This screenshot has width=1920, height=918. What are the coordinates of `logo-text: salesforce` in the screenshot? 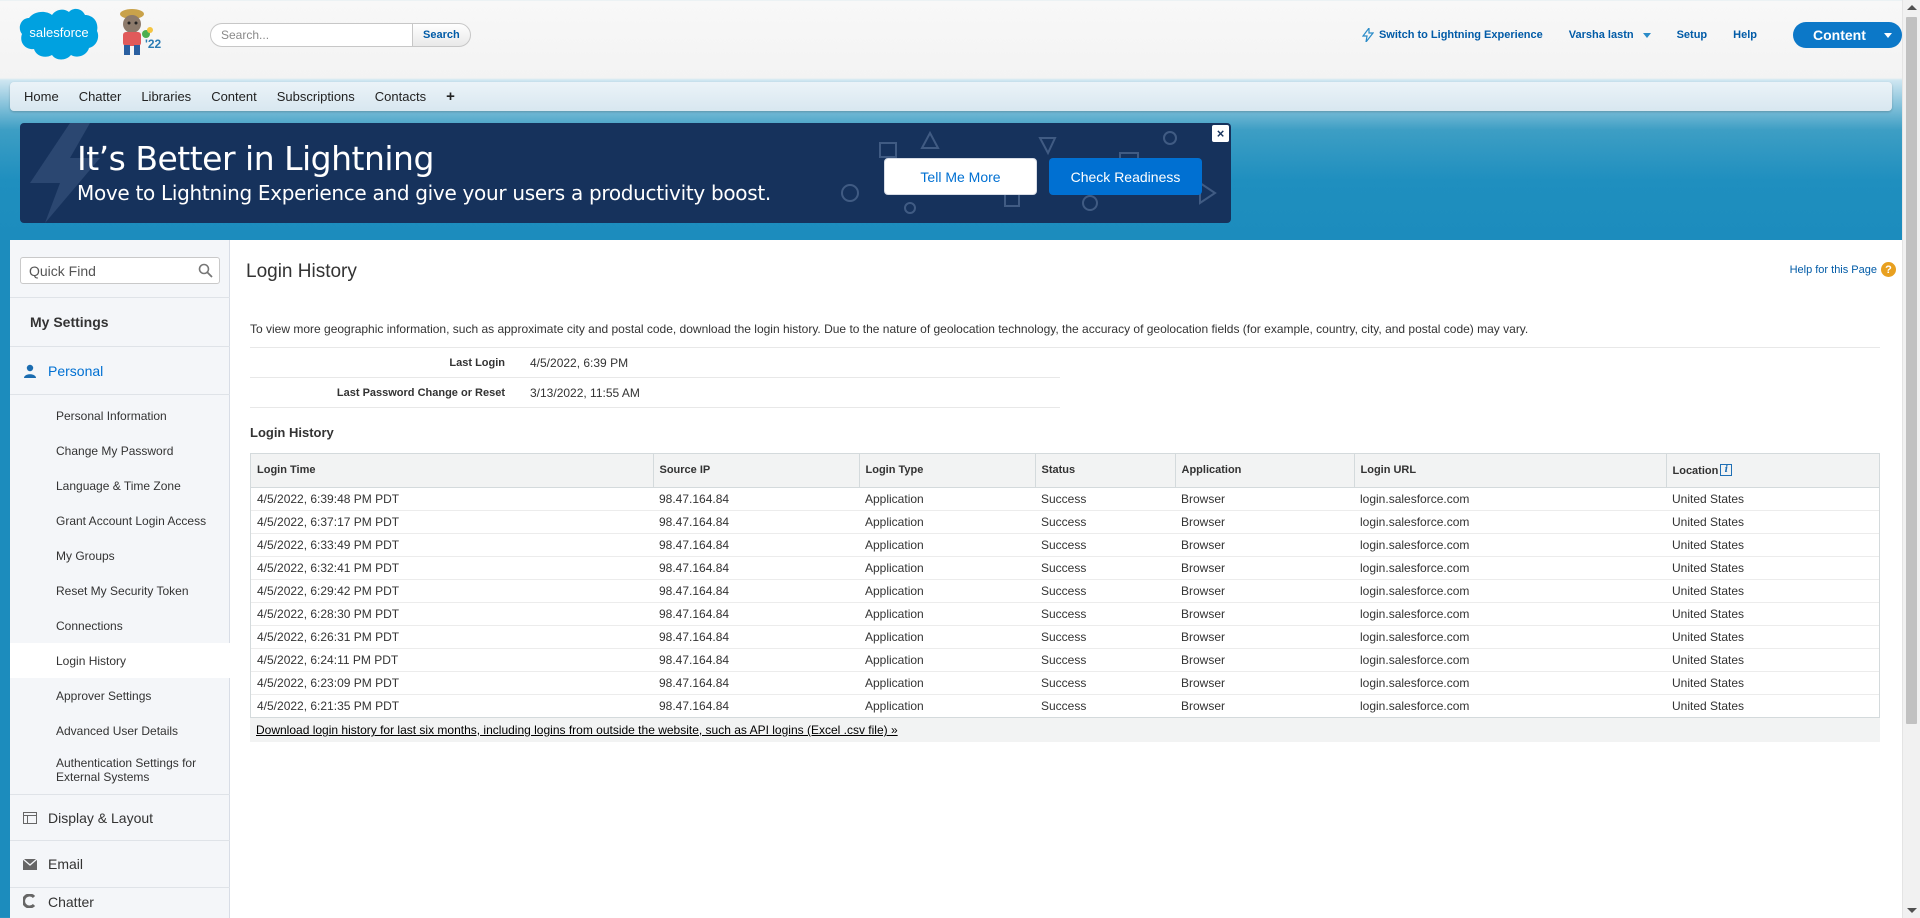 It's located at (58, 32).